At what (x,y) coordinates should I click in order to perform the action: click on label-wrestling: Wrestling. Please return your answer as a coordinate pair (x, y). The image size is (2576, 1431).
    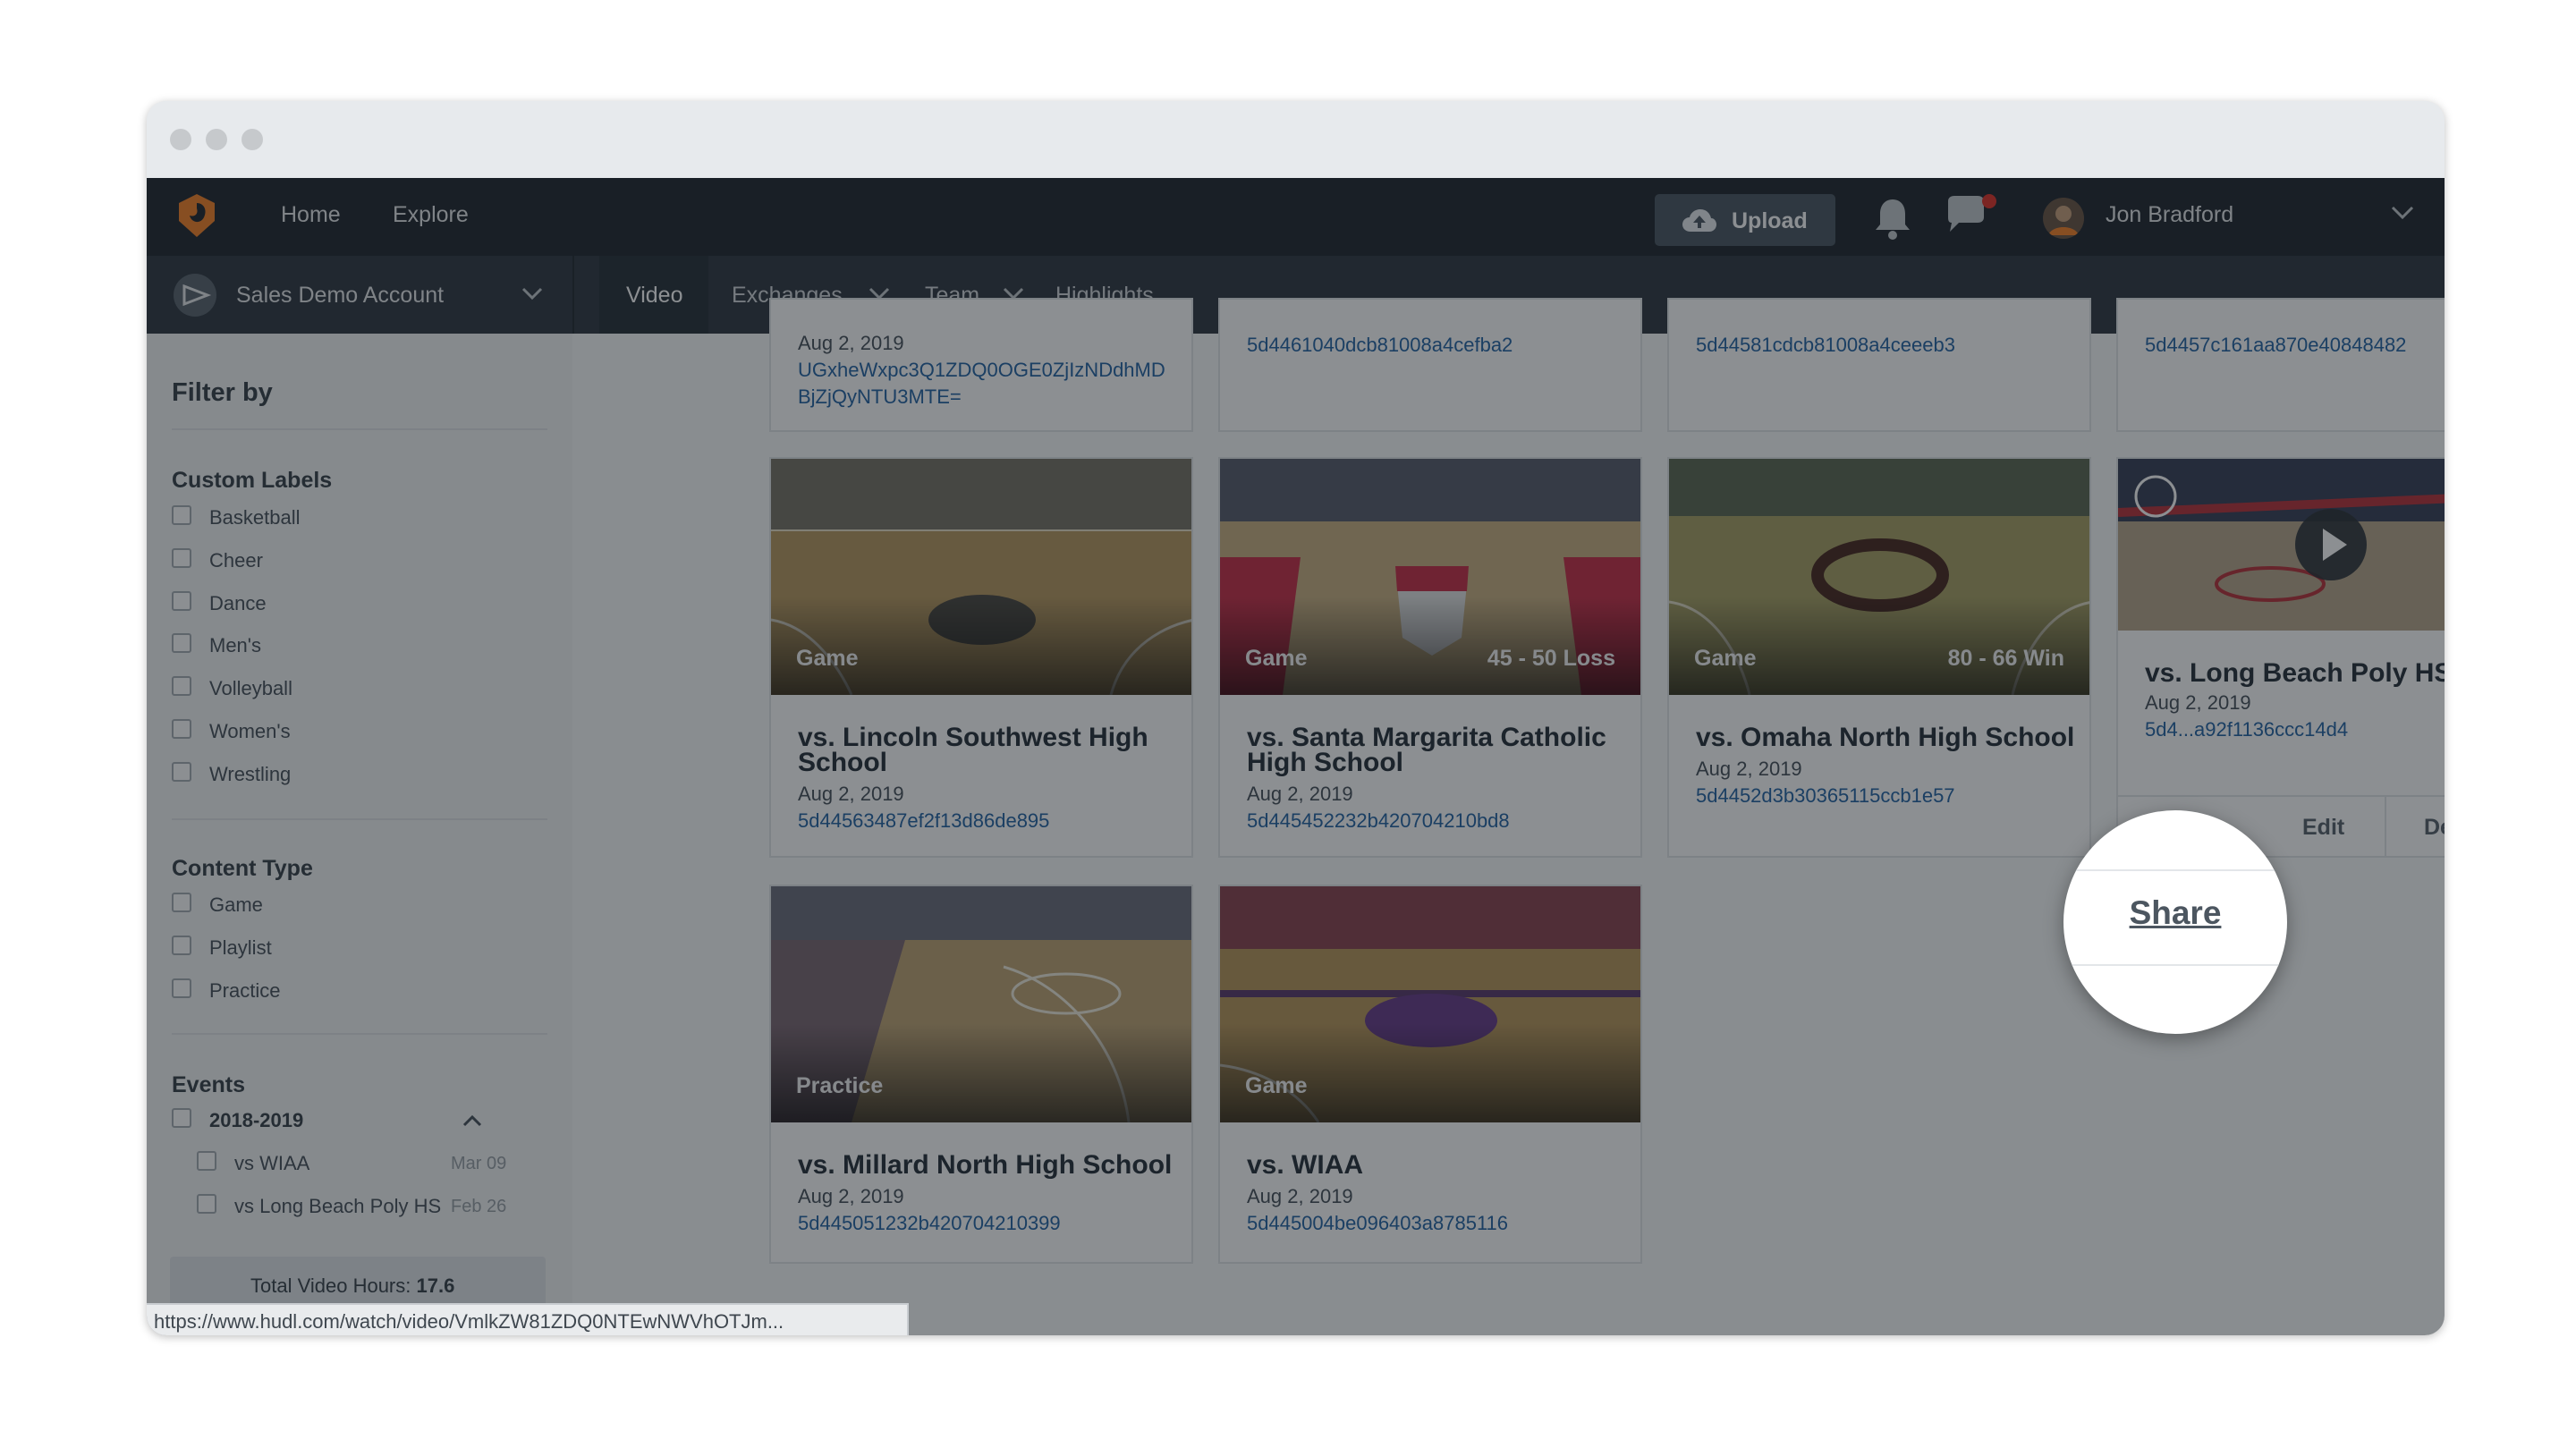
    Looking at the image, I should click on (250, 775).